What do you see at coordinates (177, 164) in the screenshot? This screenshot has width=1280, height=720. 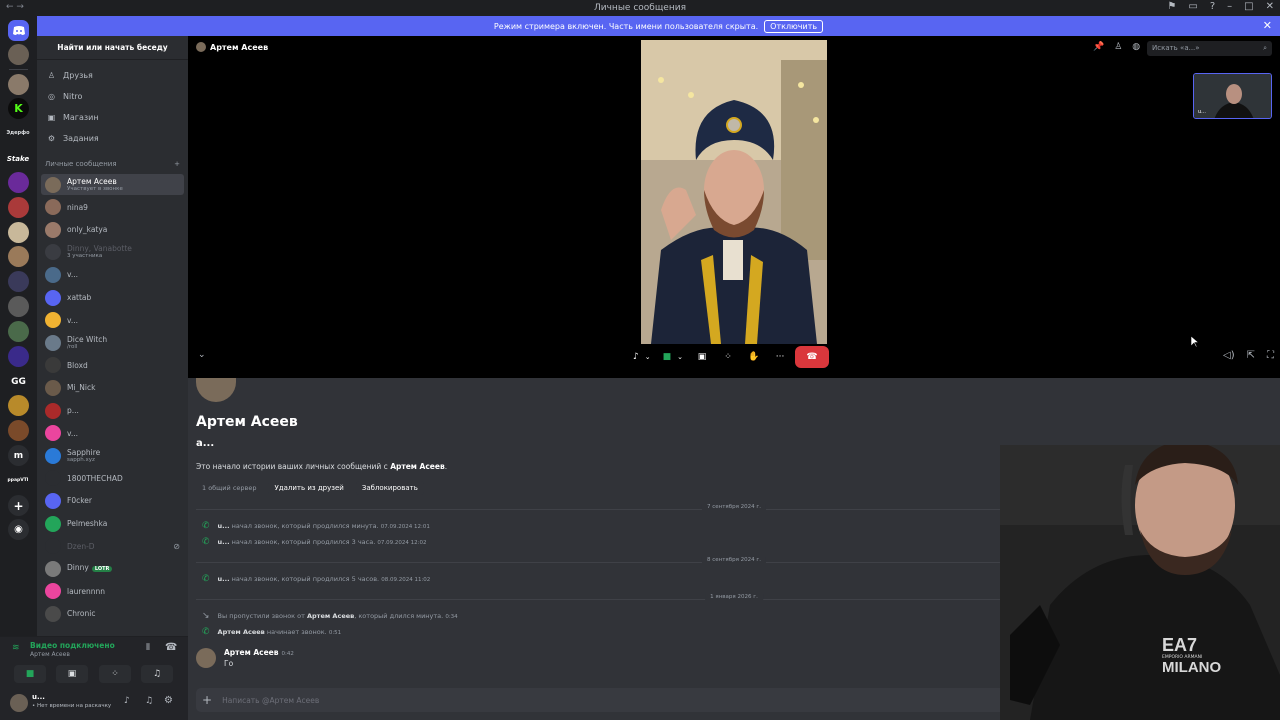 I see `new-dm-icon: +` at bounding box center [177, 164].